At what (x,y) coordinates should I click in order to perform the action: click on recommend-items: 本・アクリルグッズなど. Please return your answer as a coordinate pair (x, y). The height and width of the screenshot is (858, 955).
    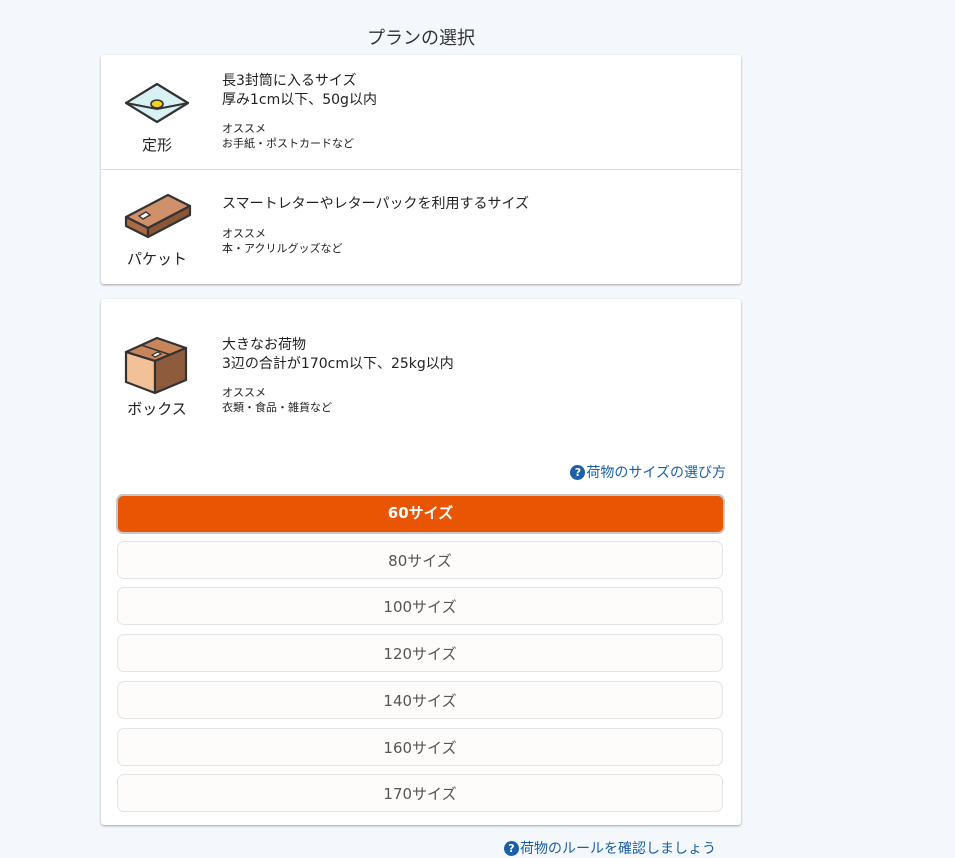
    Looking at the image, I should click on (282, 248).